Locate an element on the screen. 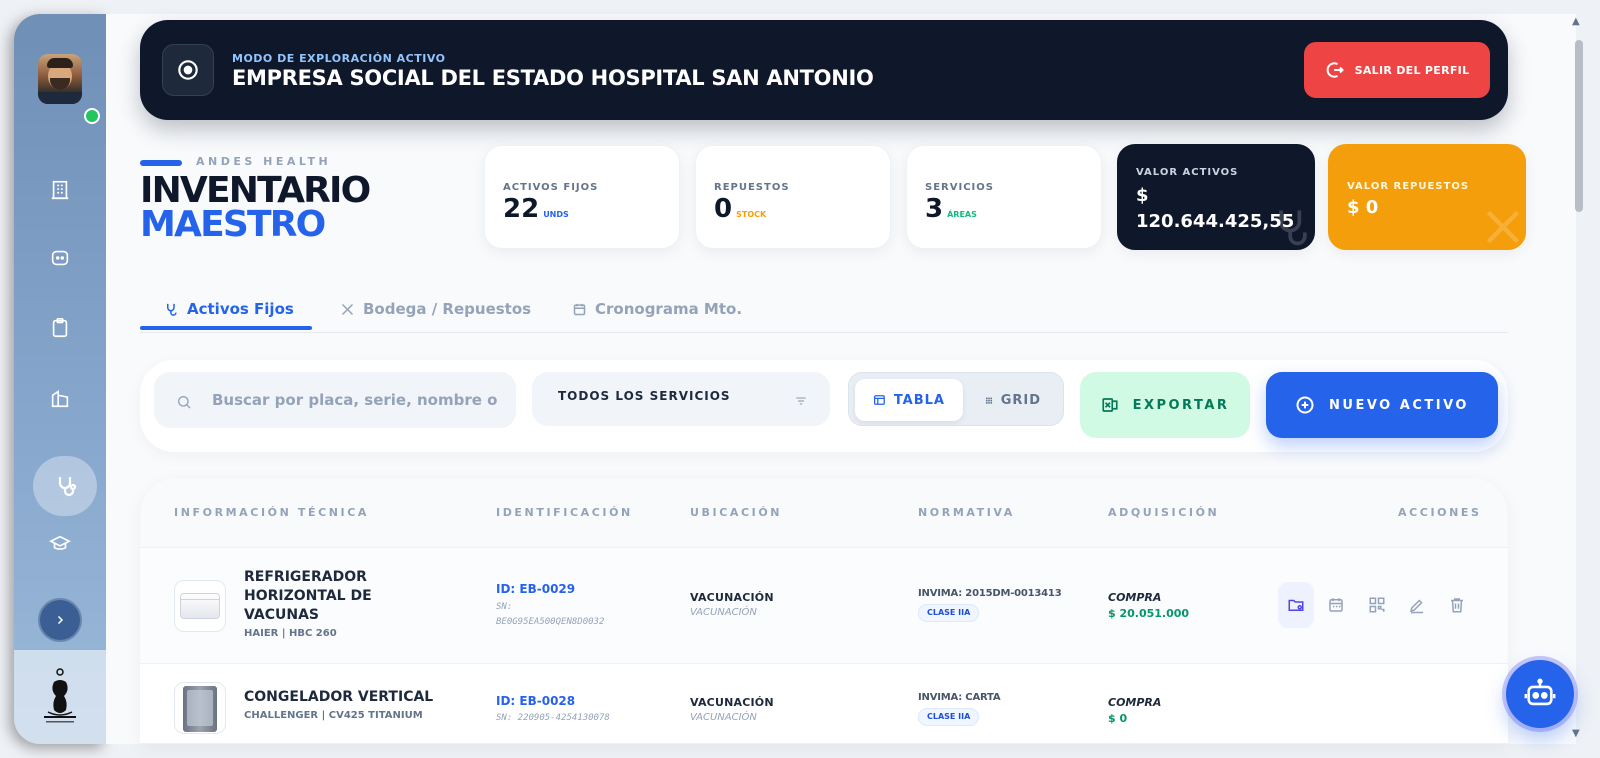  excel-icon is located at coordinates (1110, 405).